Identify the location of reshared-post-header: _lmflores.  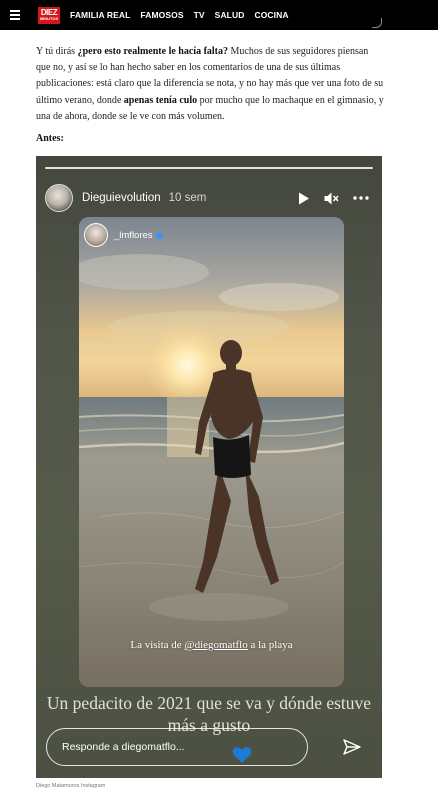
(123, 235).